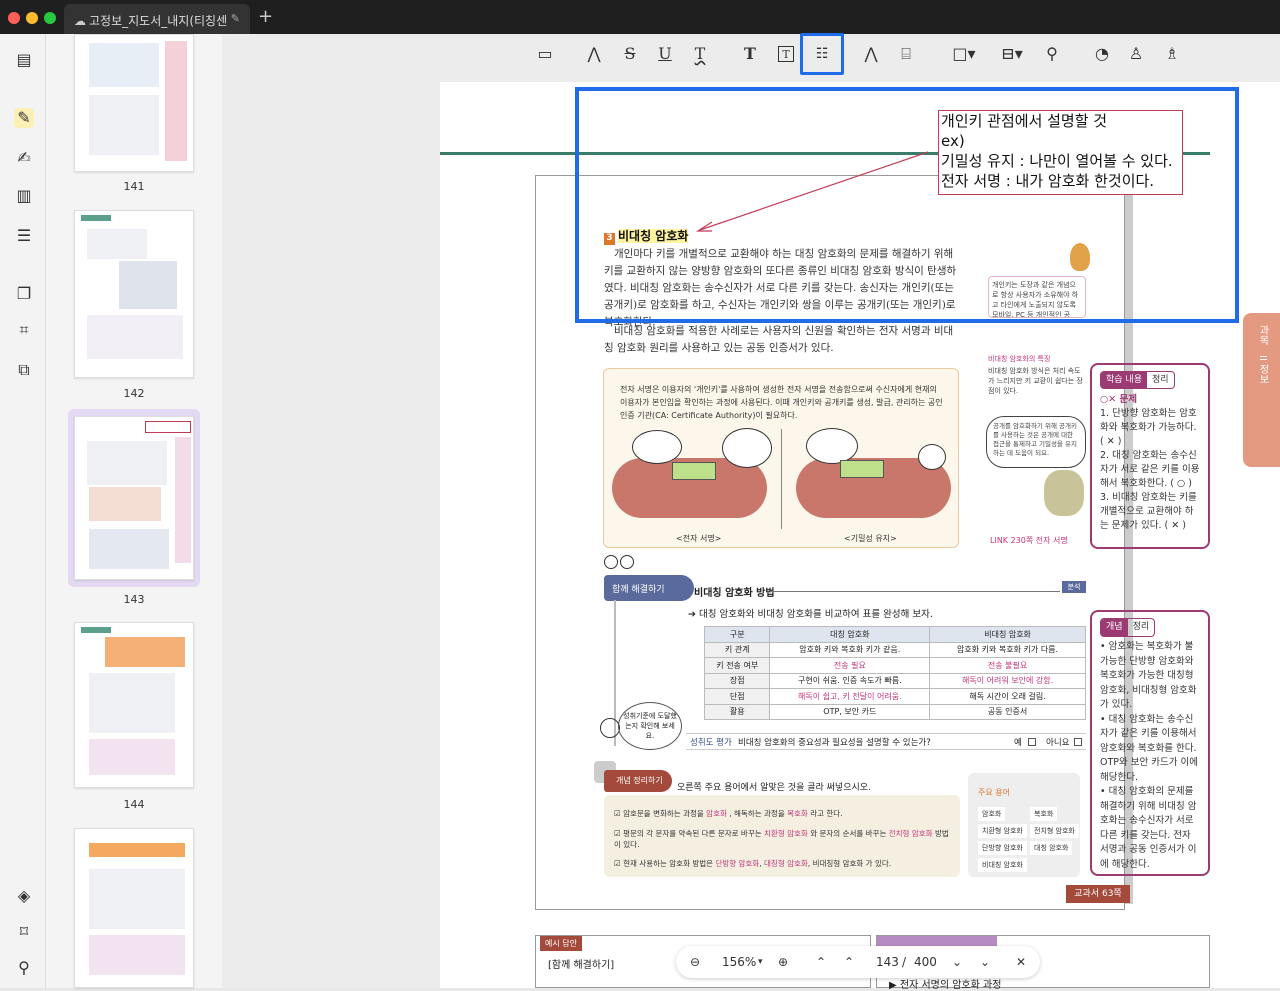 This screenshot has height=991, width=1280. Describe the element at coordinates (134, 393) in the screenshot. I see `thumbnail-label: 142` at that location.